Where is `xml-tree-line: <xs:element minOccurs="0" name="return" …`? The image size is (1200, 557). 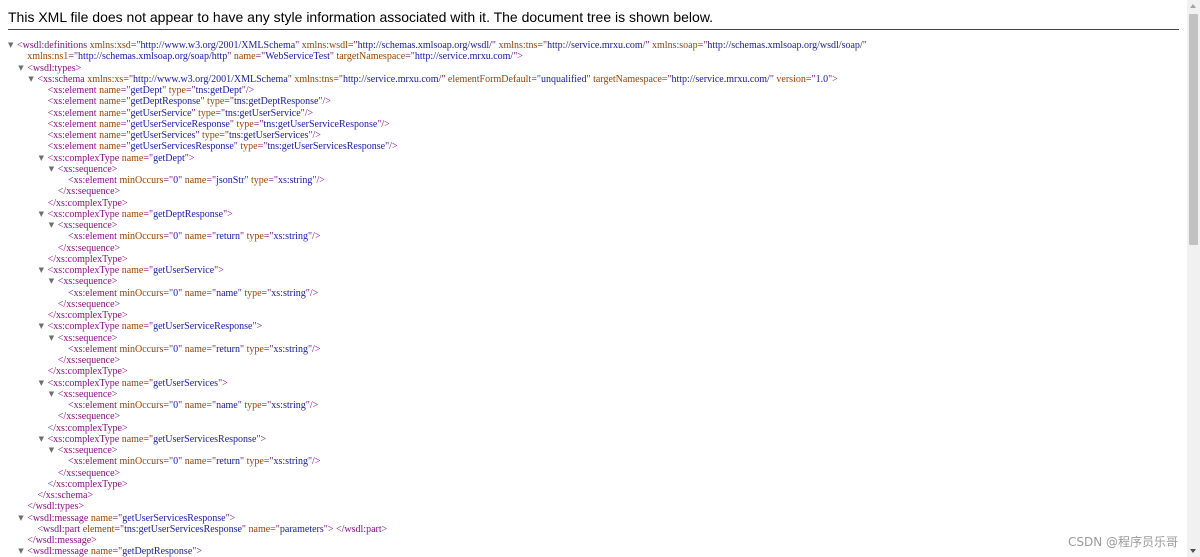
xml-tree-line: <xs:element minOccurs="0" name="return" … is located at coordinates (595, 236).